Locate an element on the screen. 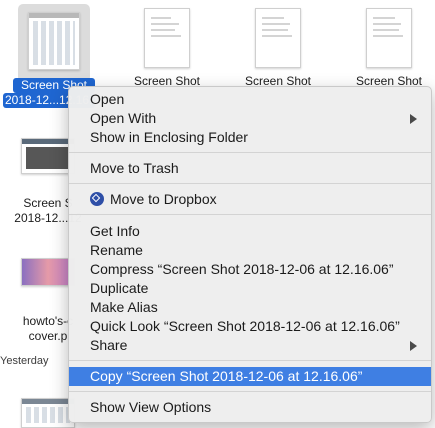 This screenshot has height=428, width=435. menu-item-rename: Rename is located at coordinates (250, 250).